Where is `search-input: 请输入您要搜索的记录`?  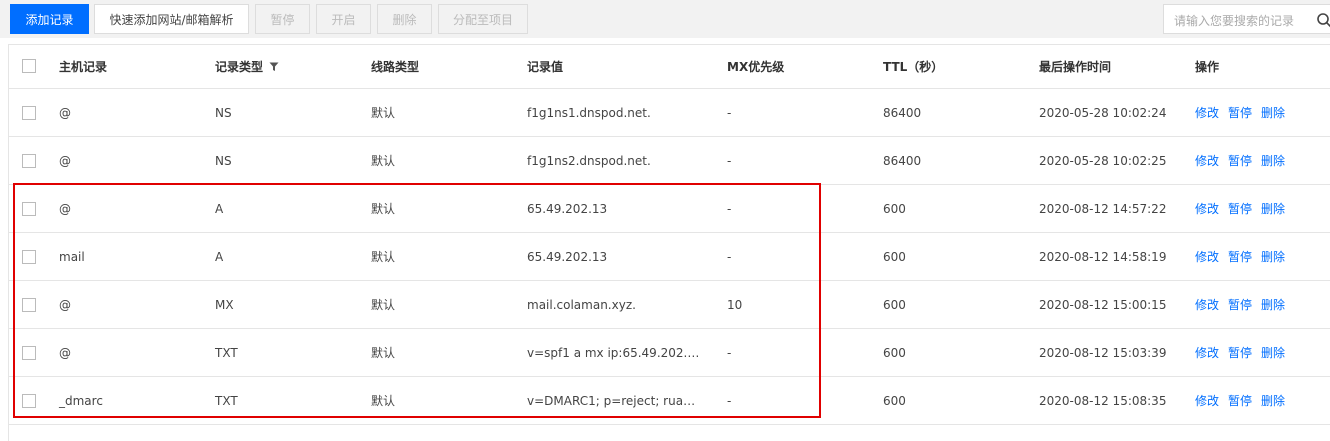 search-input: 请输入您要搜索的记录 is located at coordinates (1246, 19).